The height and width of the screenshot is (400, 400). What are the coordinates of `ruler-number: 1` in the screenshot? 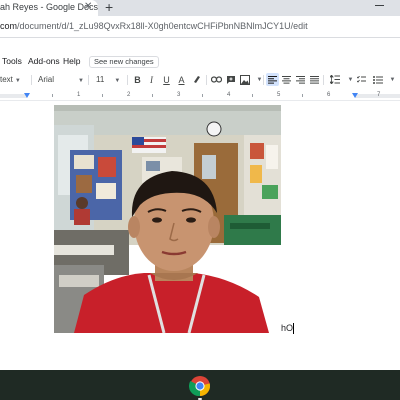 It's located at (79, 95).